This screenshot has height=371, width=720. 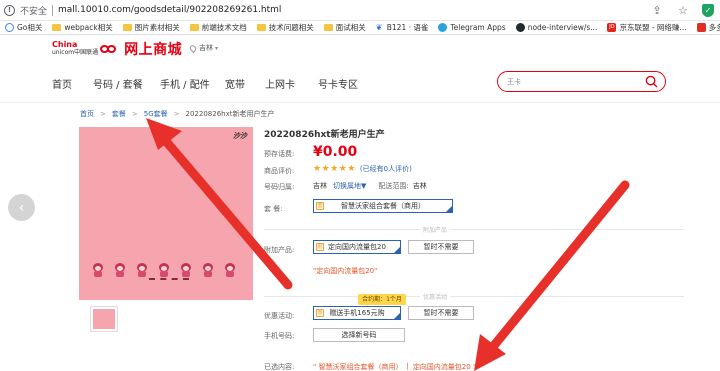 I want to click on addon-option-label: 定向国内流量包20, so click(x=357, y=247).